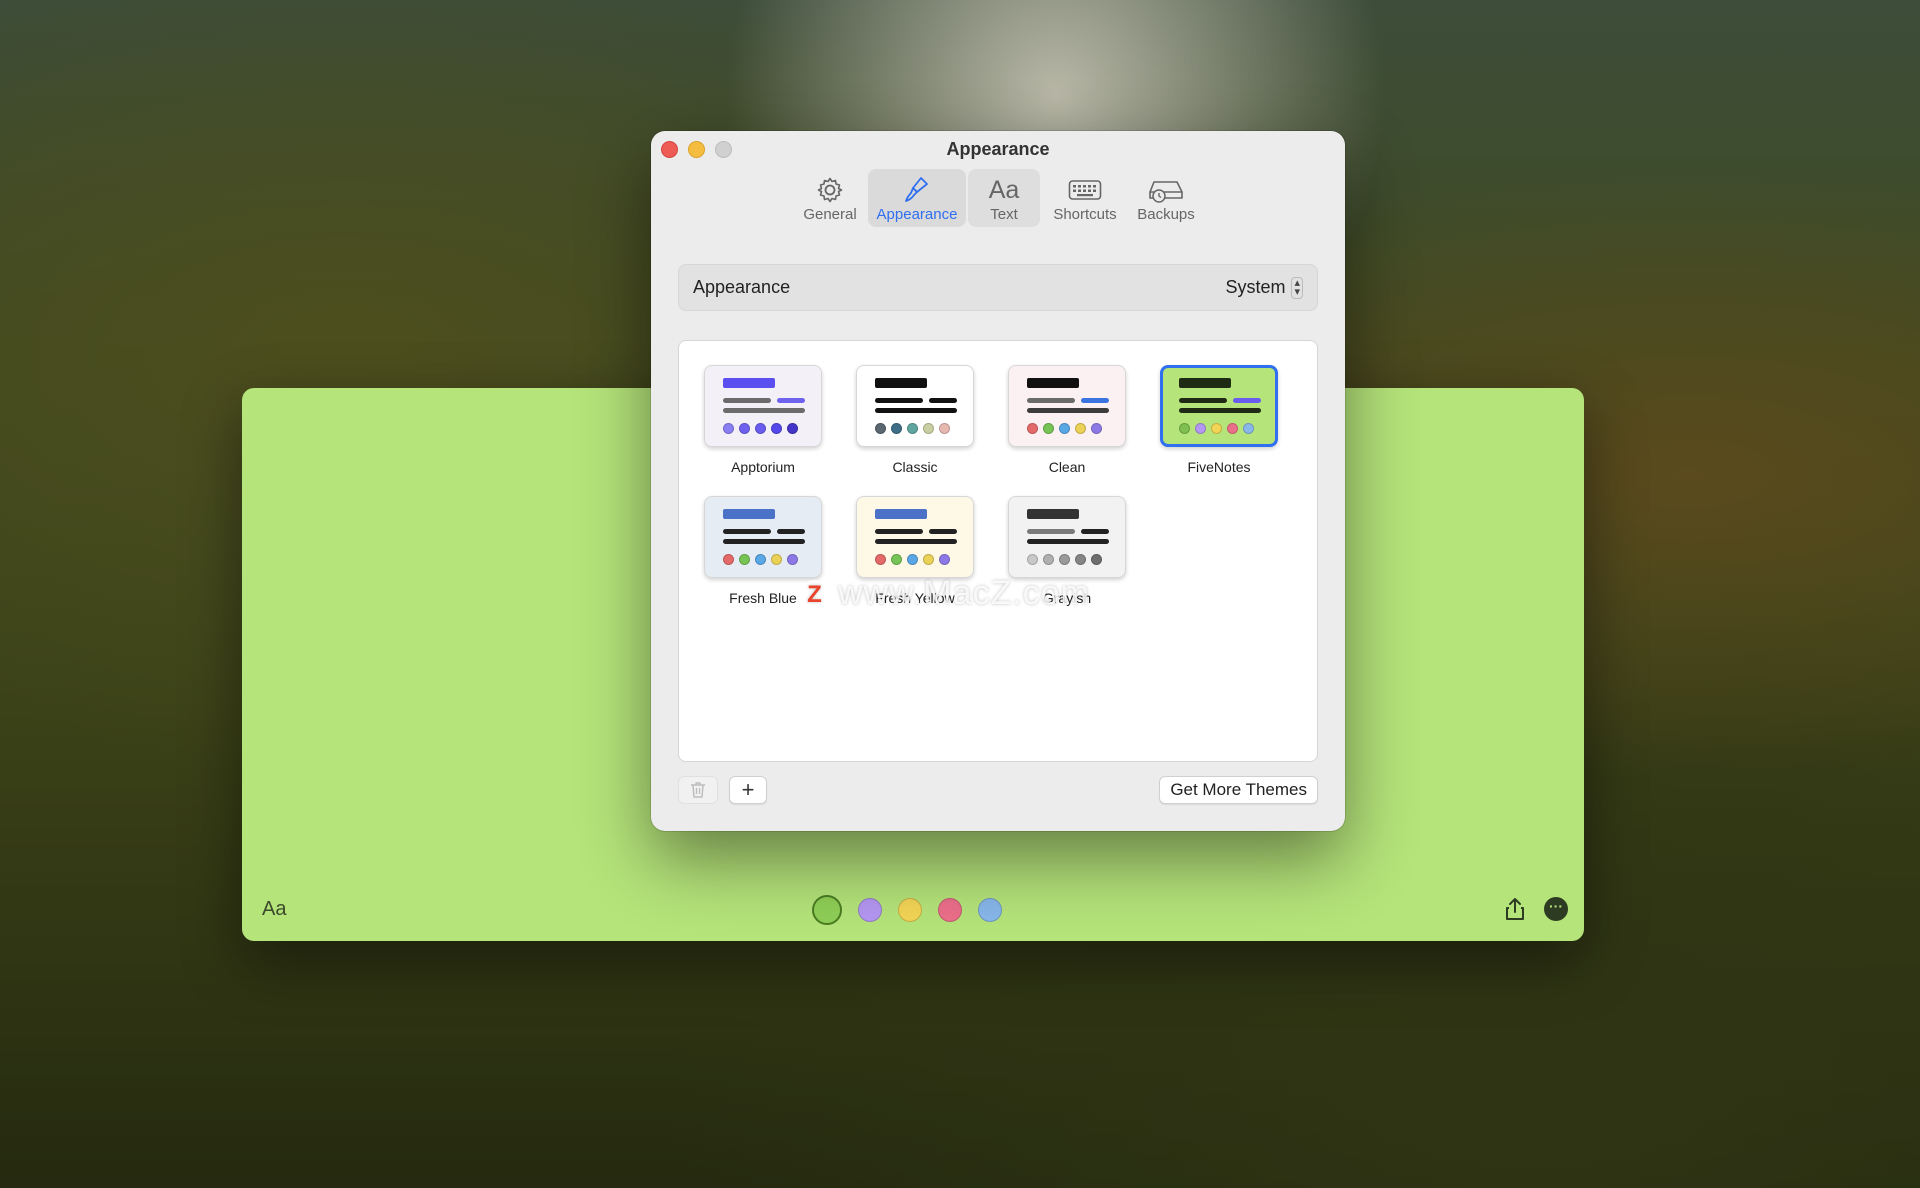 This screenshot has height=1188, width=1920. What do you see at coordinates (917, 214) in the screenshot?
I see `tab-appearance-label: Appearance` at bounding box center [917, 214].